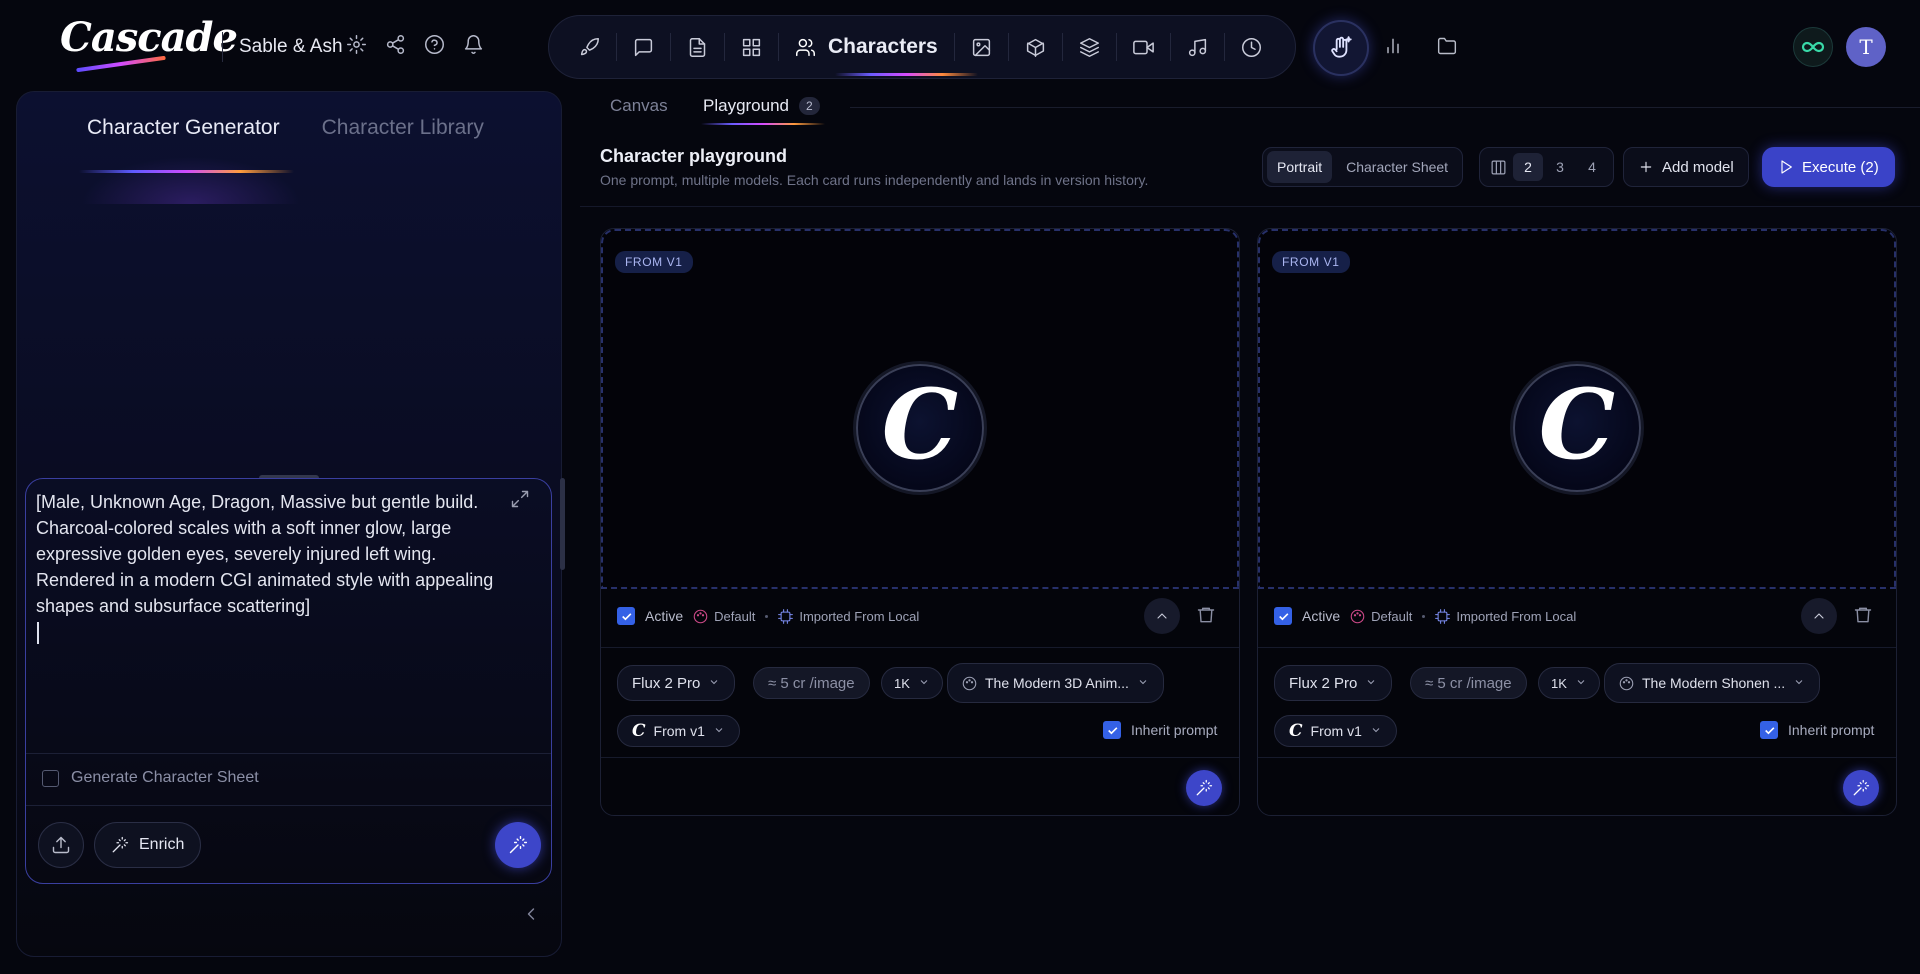  I want to click on mode-character-sheet: Character Sheet, so click(1397, 167).